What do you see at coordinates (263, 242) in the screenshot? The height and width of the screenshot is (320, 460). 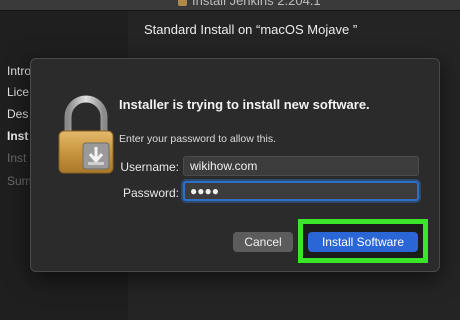 I see `cancel-button: Cancel` at bounding box center [263, 242].